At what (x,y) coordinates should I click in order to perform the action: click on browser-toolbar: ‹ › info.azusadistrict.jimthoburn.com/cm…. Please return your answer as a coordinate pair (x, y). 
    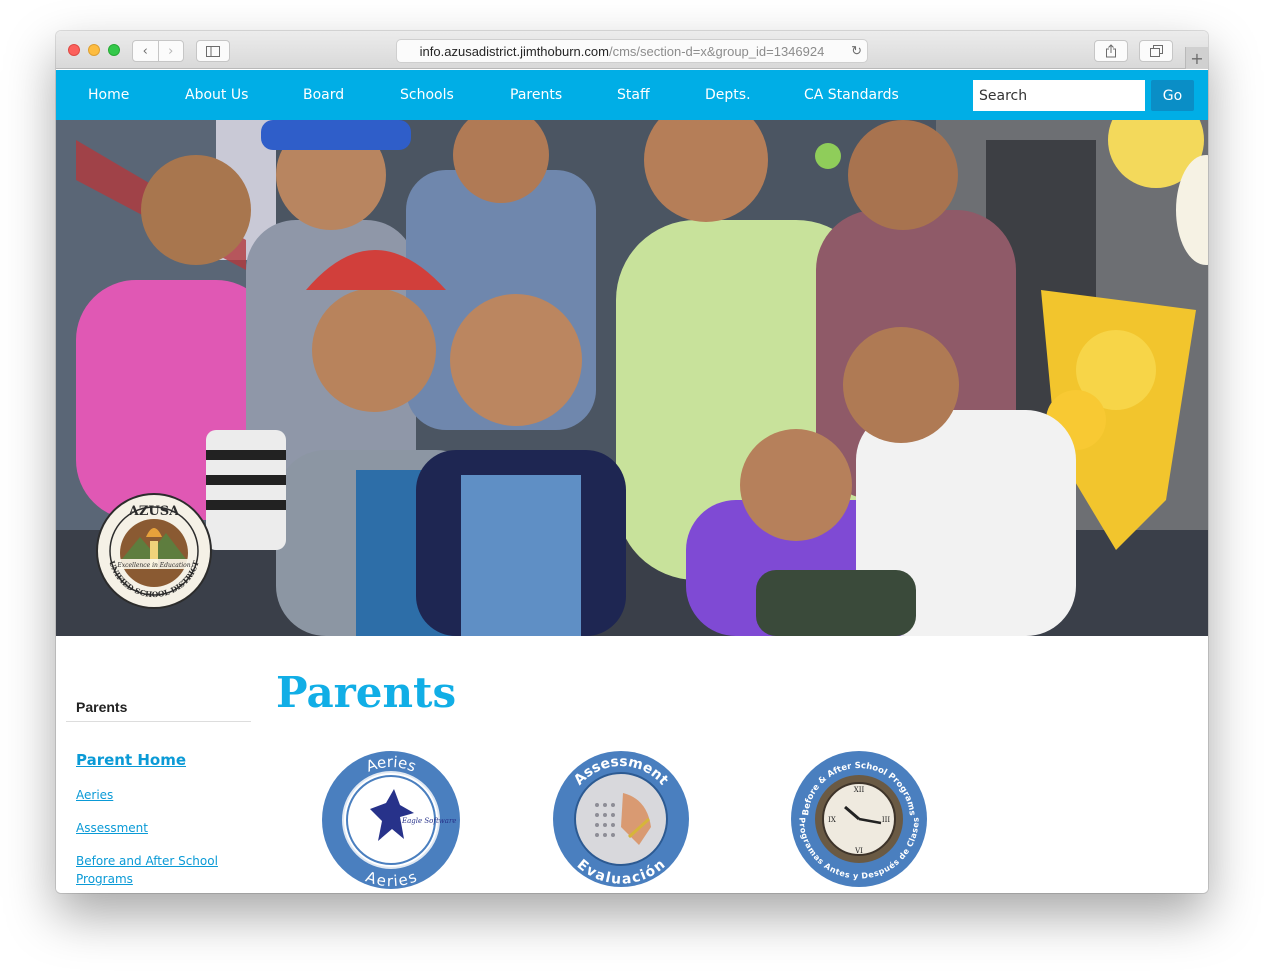
    Looking at the image, I should click on (632, 50).